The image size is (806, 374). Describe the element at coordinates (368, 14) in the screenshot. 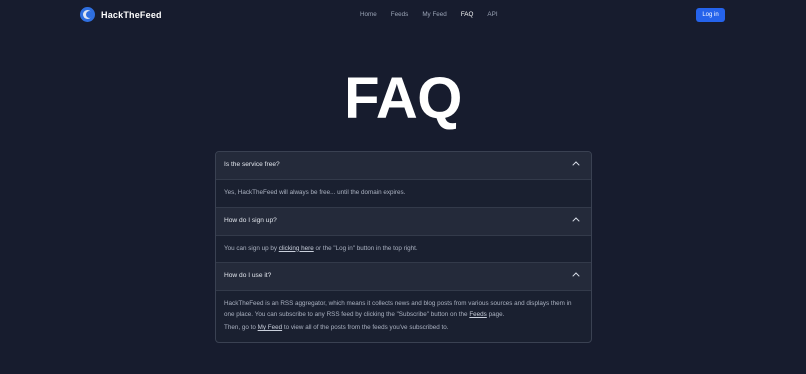

I see `nav-home: Home` at that location.